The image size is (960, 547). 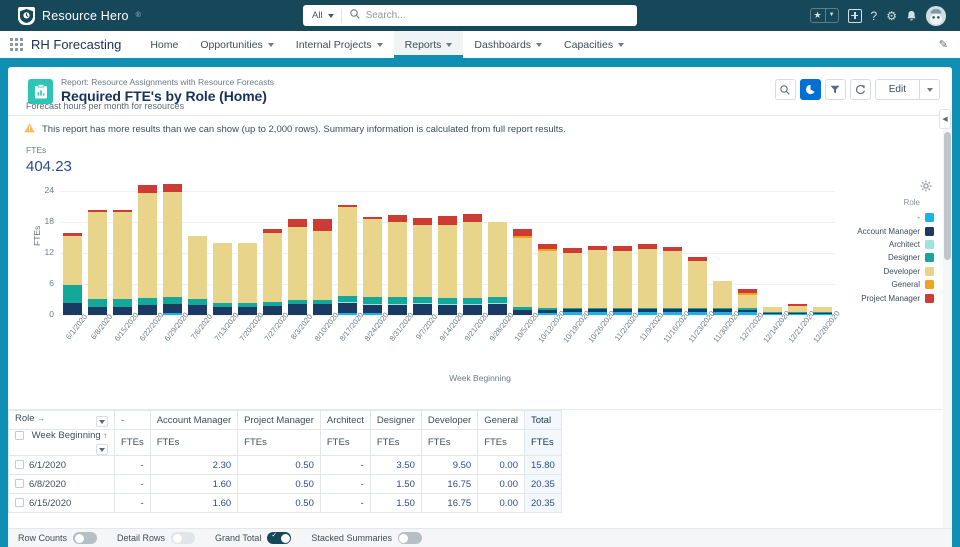 I want to click on row-week-cell: 6/1/2020, so click(x=61, y=465).